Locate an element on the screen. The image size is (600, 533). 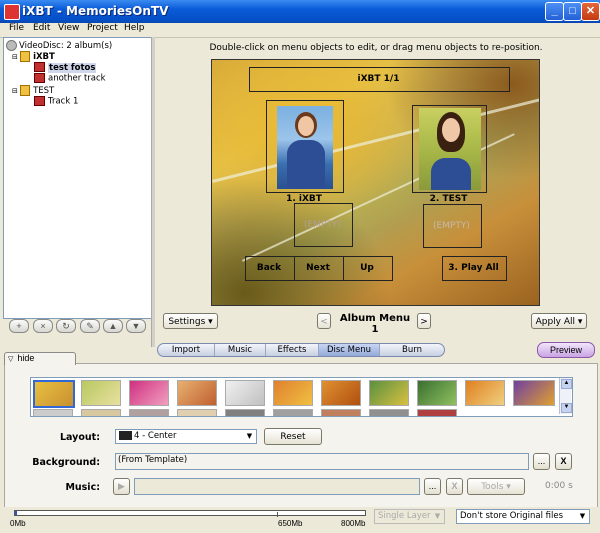
background-field: (From Template) is located at coordinates (322, 461).